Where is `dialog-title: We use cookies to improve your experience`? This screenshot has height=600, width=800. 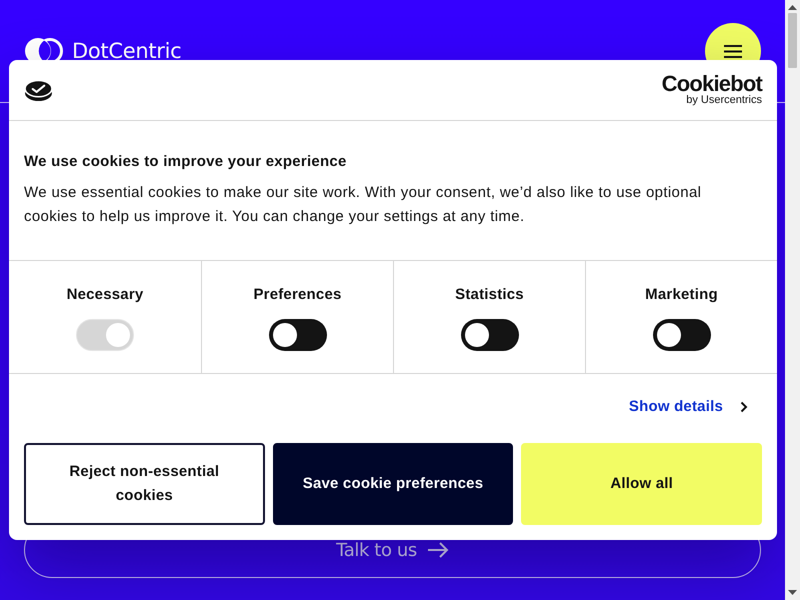 dialog-title: We use cookies to improve your experience is located at coordinates (186, 162).